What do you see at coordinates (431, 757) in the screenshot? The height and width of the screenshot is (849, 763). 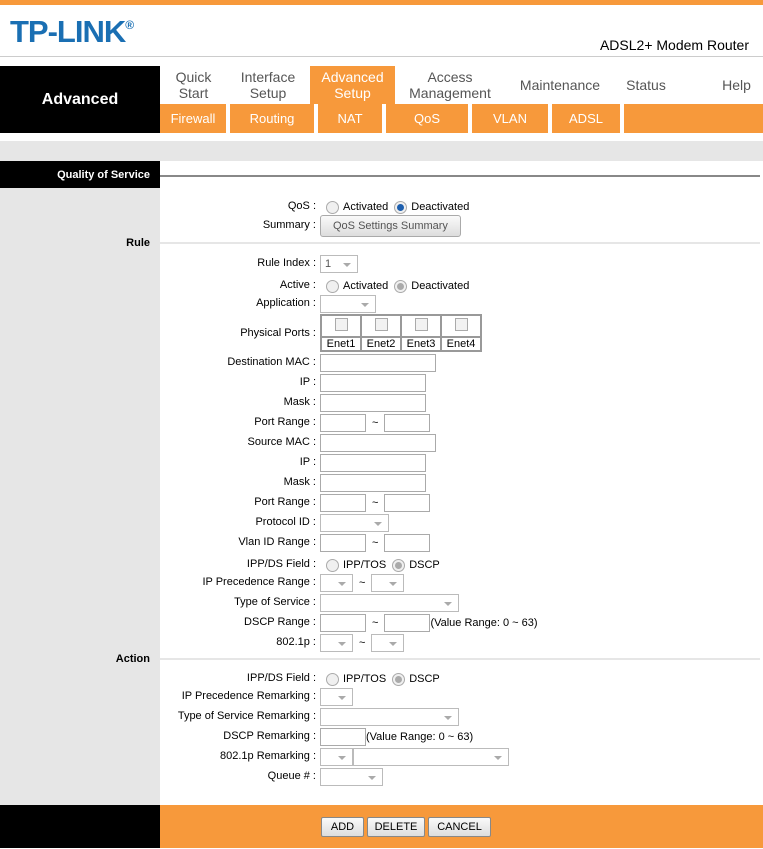 I see `8021p-remarking-detail-select` at bounding box center [431, 757].